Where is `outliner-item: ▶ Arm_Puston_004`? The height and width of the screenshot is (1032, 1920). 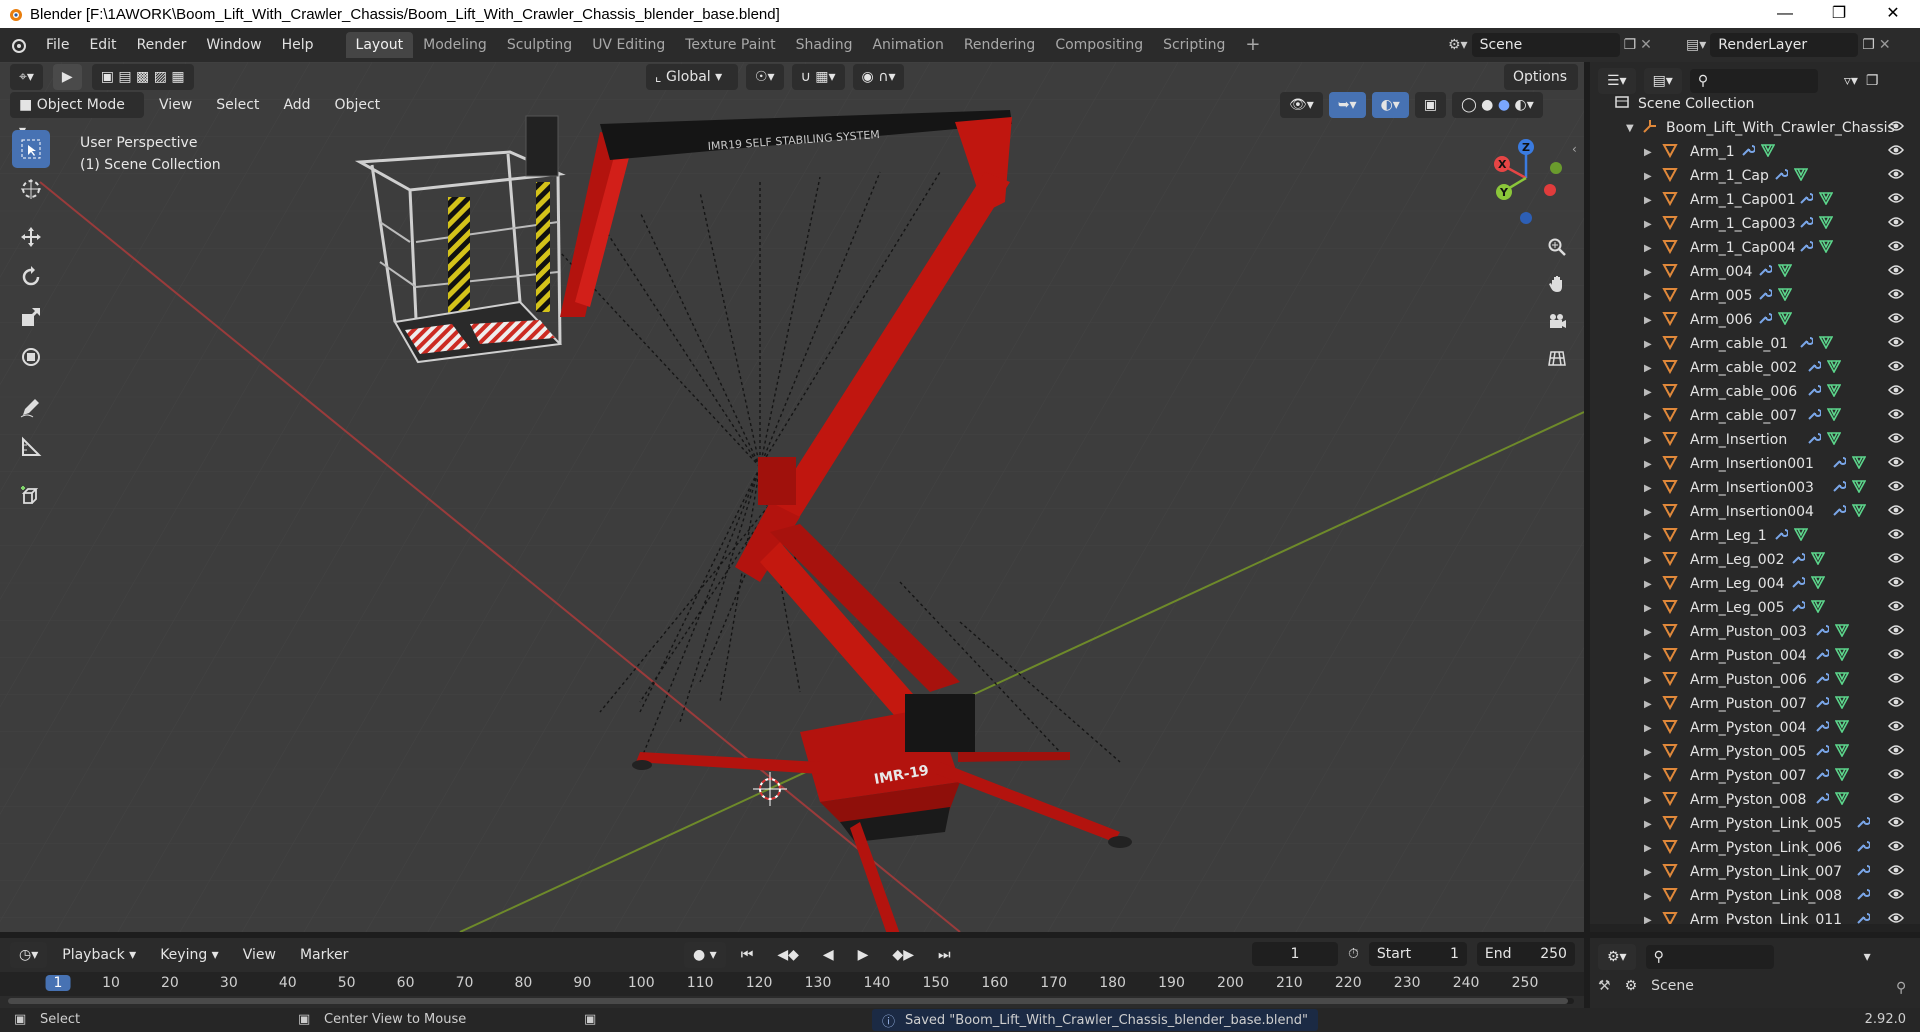 outliner-item: ▶ Arm_Puston_004 is located at coordinates (1755, 656).